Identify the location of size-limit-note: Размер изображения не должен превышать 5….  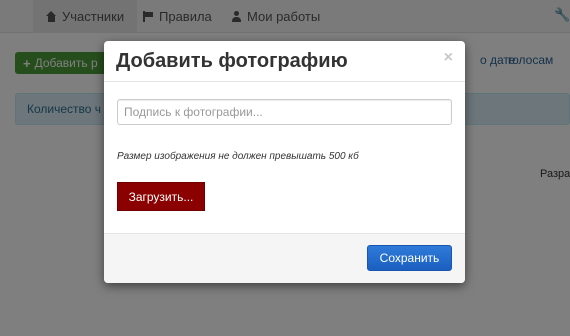
(238, 156).